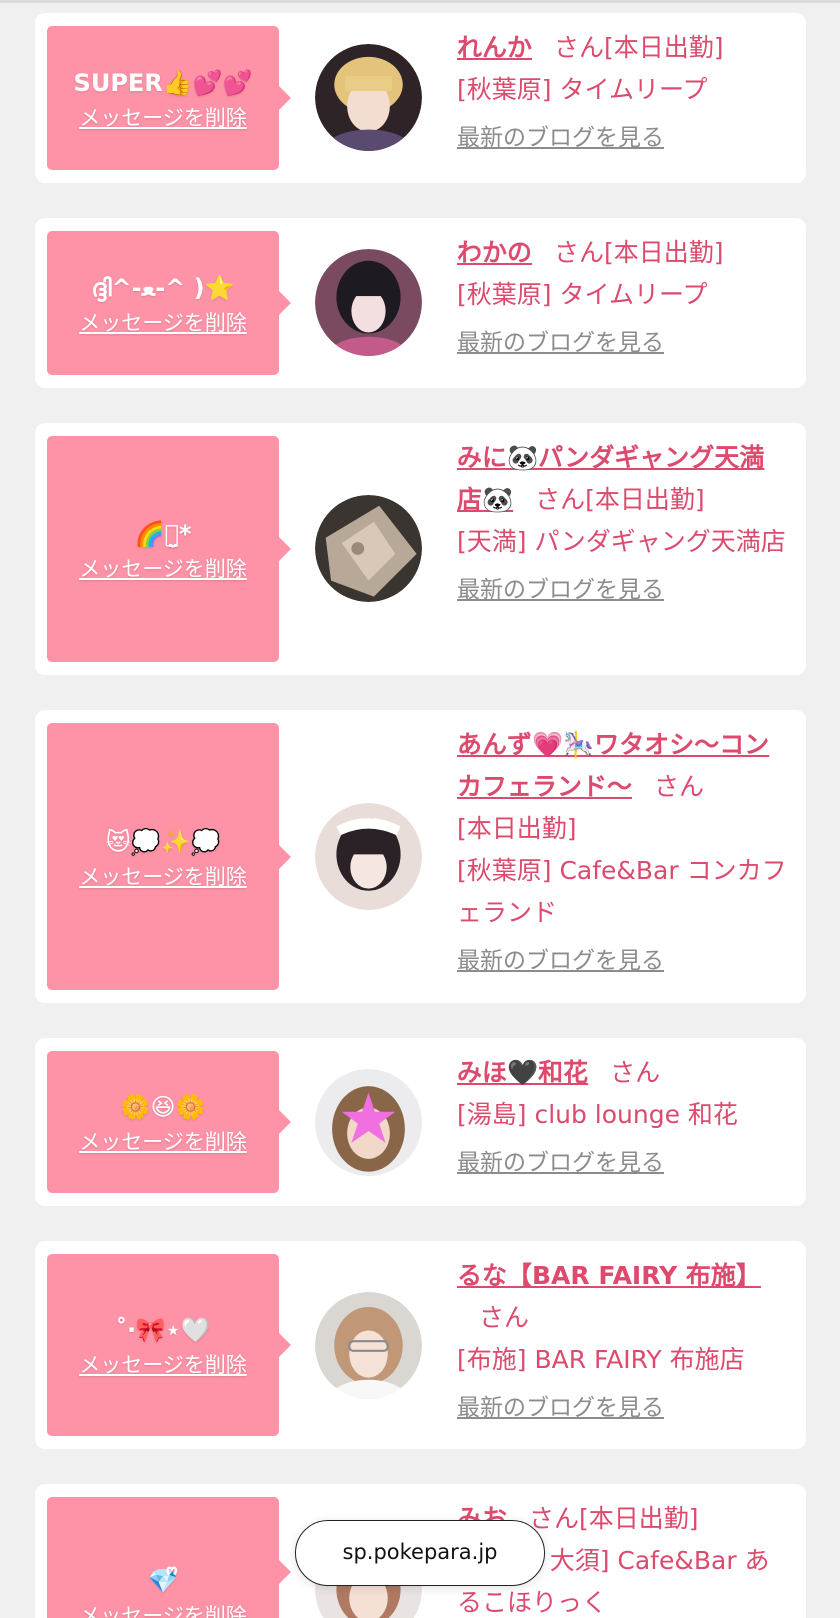 This screenshot has width=840, height=1618. What do you see at coordinates (163, 1330) in the screenshot?
I see `message-text: ˚‧🎀⋆🤍` at bounding box center [163, 1330].